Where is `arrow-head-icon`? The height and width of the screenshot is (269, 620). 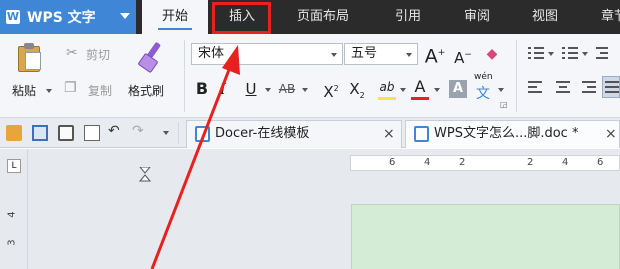
arrow-head-icon is located at coordinates (231, 60).